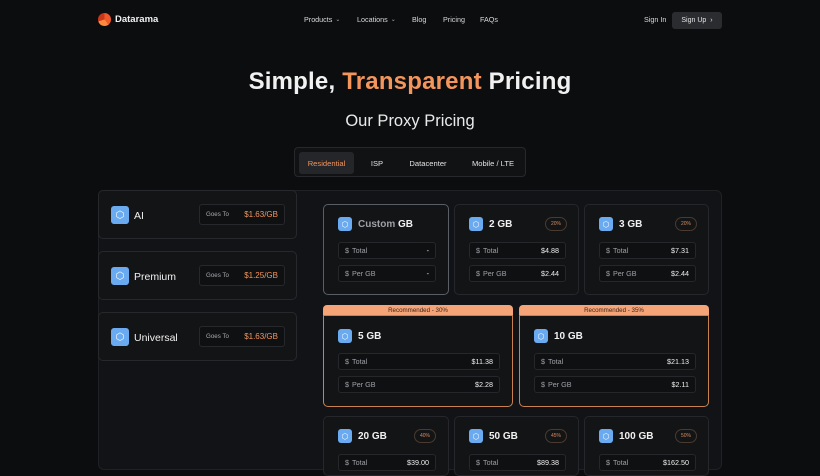 The height and width of the screenshot is (476, 820). Describe the element at coordinates (680, 250) in the screenshot. I see `total-value: $7.31` at that location.